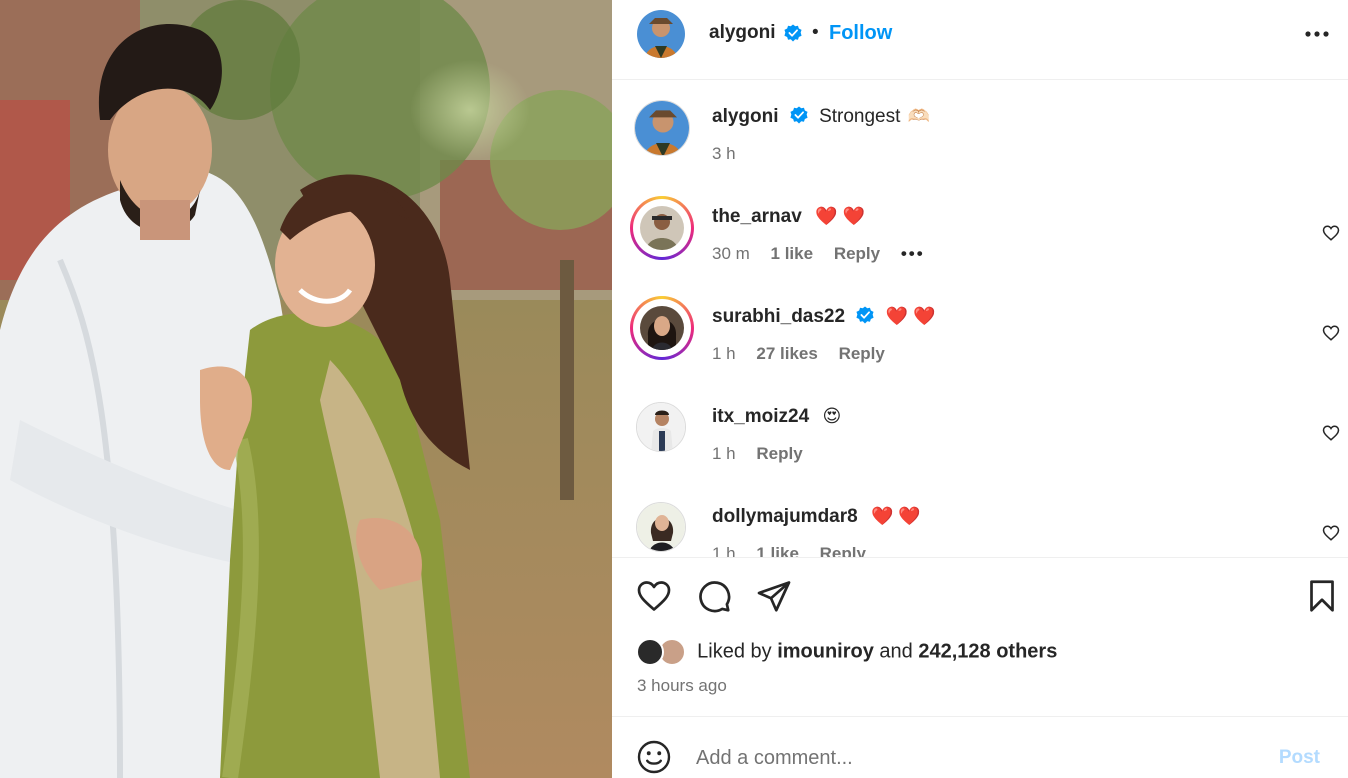 The height and width of the screenshot is (778, 1348). Describe the element at coordinates (980, 40) in the screenshot. I see `post-header: alygoni • Follow` at that location.